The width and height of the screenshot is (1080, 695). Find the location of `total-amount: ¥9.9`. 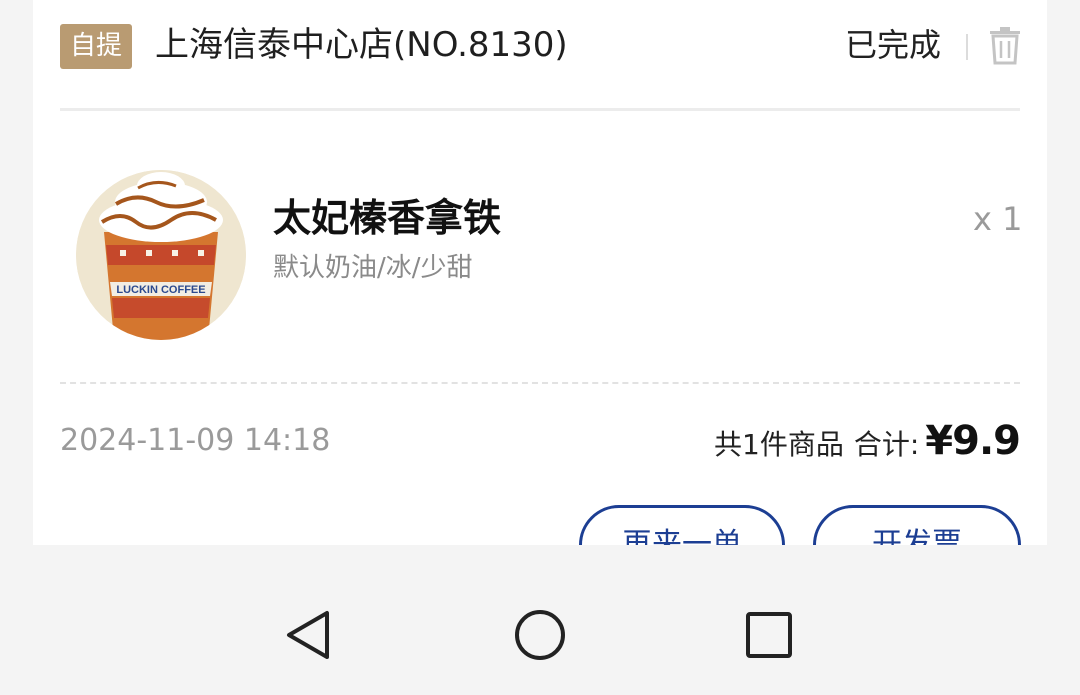

total-amount: ¥9.9 is located at coordinates (973, 441).